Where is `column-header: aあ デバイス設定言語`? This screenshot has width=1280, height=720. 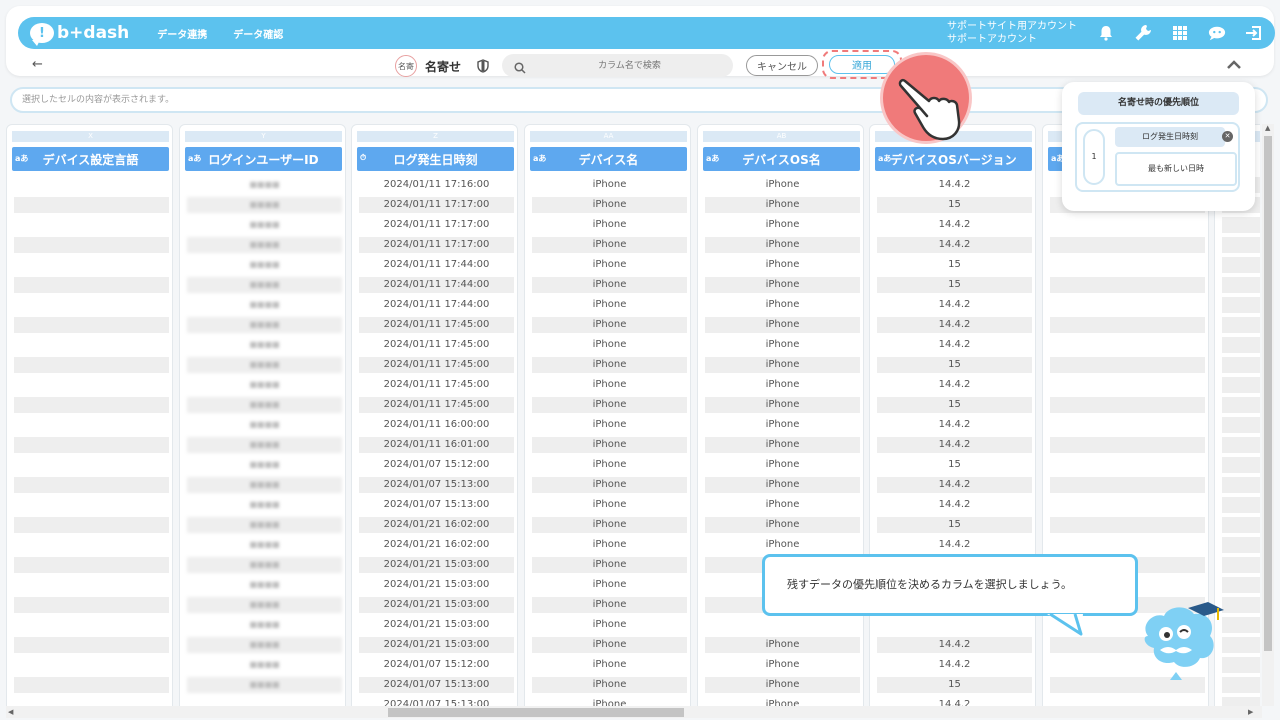 column-header: aあ デバイス設定言語 is located at coordinates (90, 159).